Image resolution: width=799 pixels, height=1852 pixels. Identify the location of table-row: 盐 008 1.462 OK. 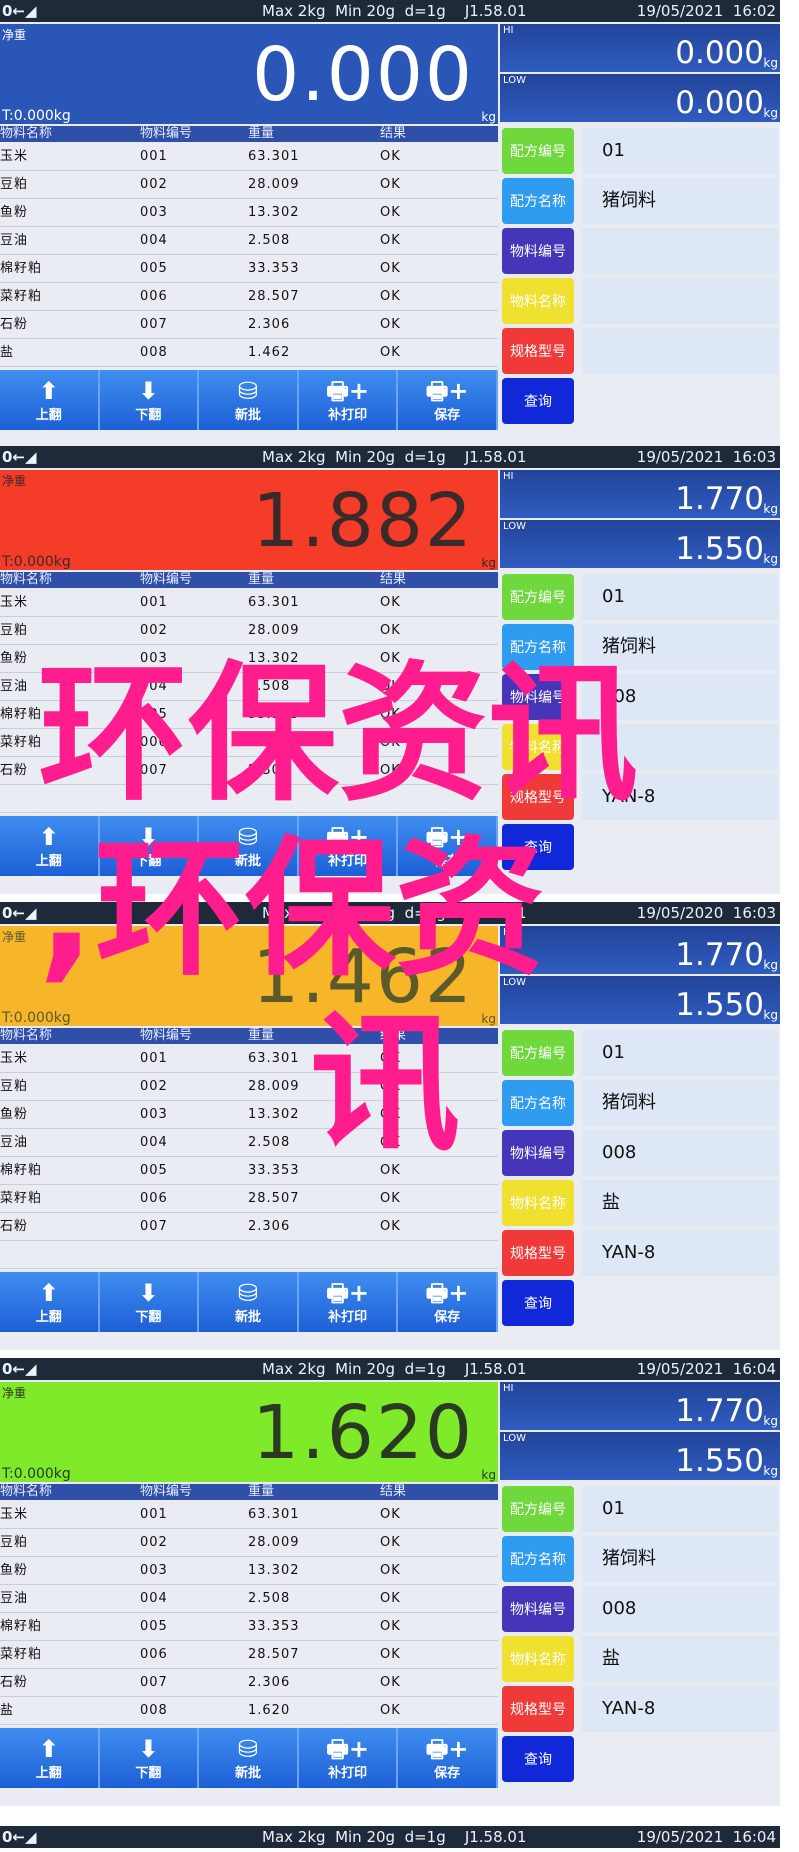
(249, 353).